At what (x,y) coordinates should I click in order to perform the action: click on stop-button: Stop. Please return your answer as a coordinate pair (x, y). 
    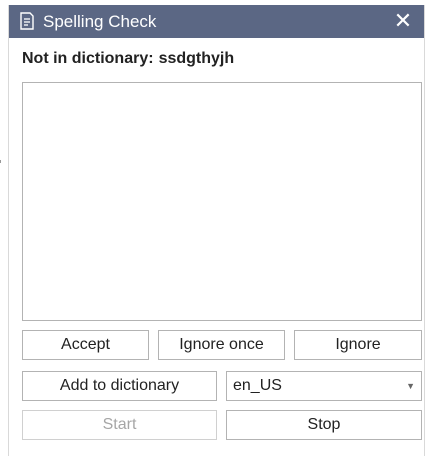
    Looking at the image, I should click on (324, 425).